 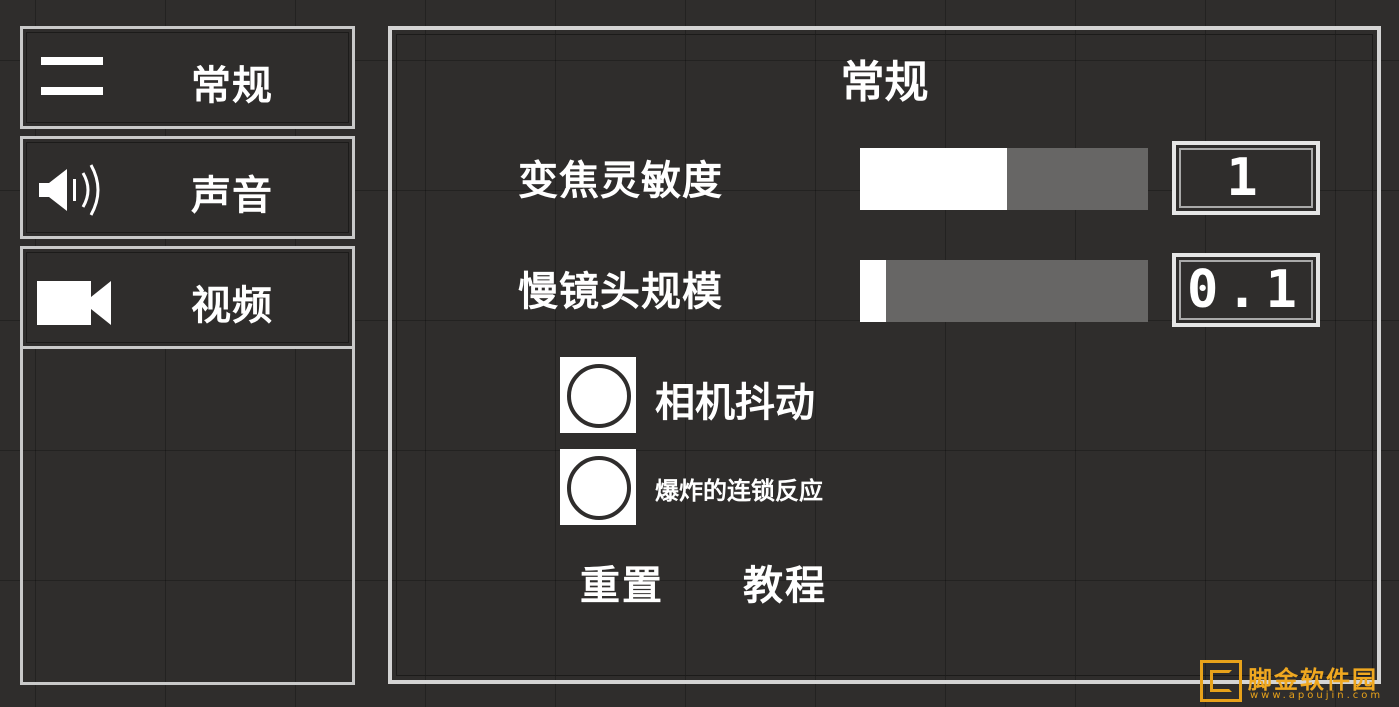 What do you see at coordinates (620, 181) in the screenshot?
I see `zoom-sensitivity-label: 变焦灵敏度` at bounding box center [620, 181].